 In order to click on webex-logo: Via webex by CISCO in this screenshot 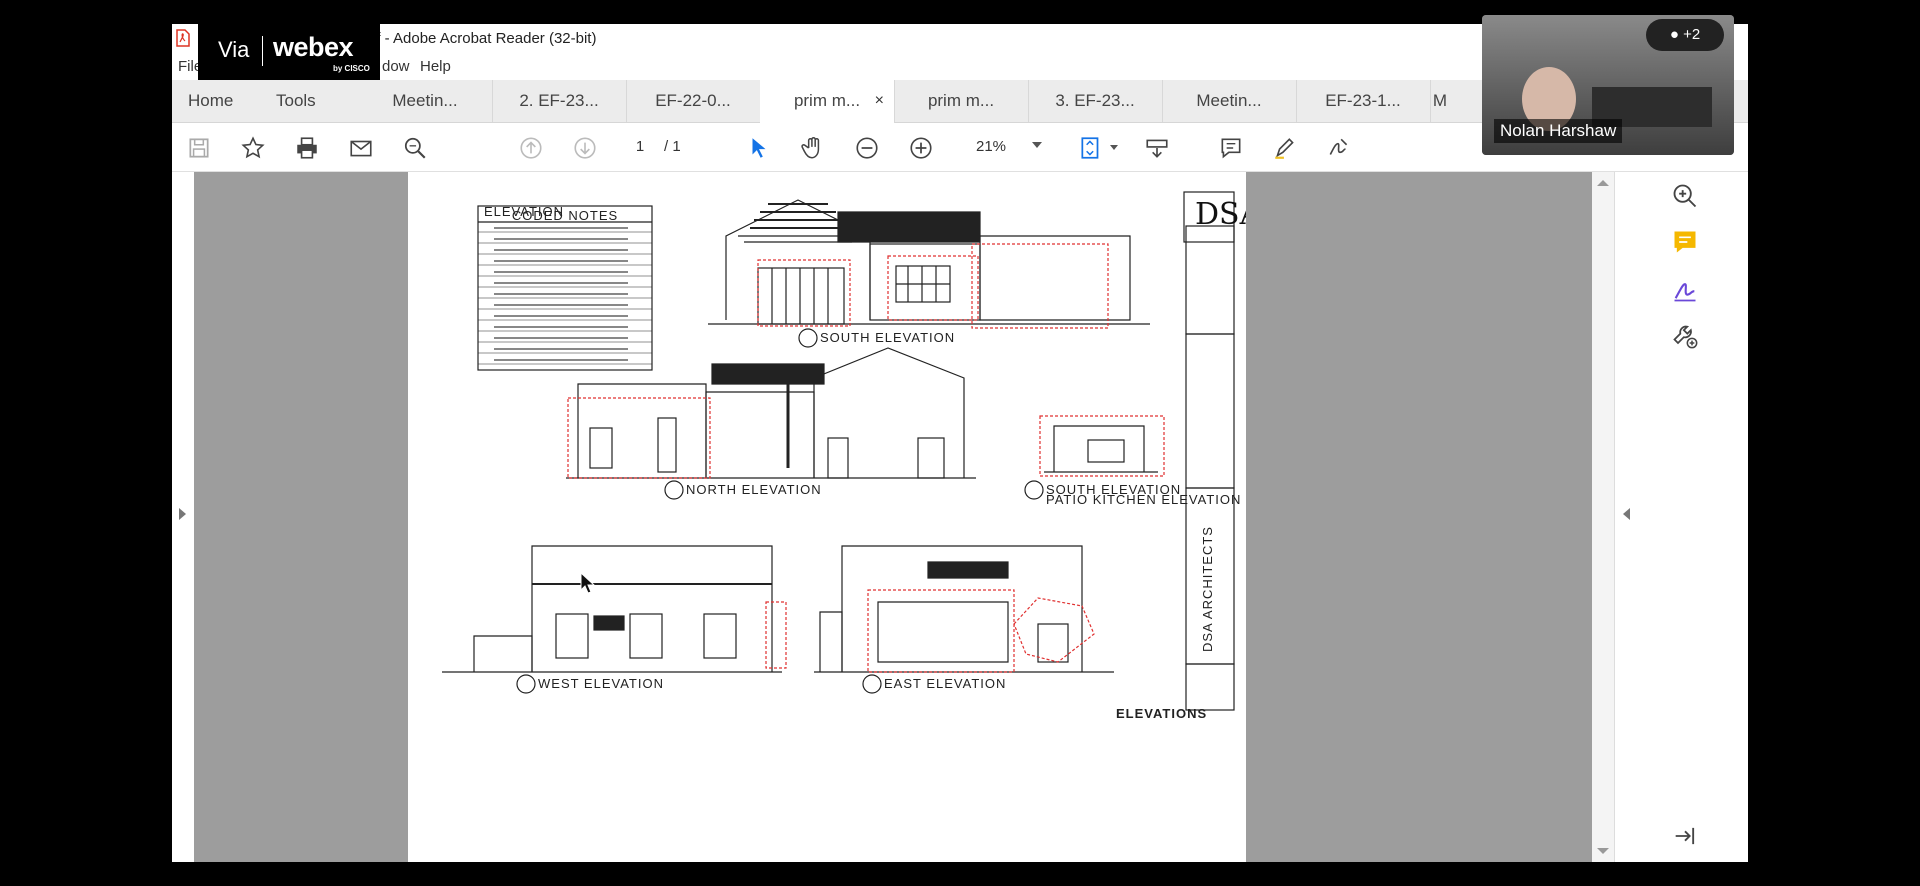, I will do `click(289, 52)`.